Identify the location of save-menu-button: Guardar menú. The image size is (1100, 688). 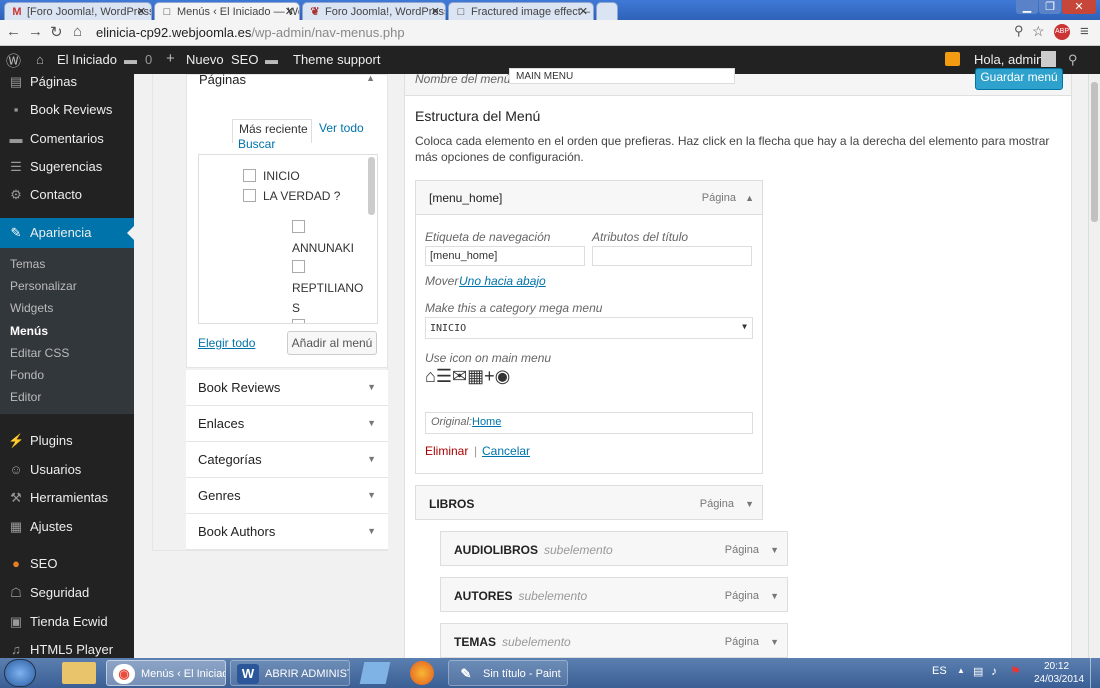
(1019, 79).